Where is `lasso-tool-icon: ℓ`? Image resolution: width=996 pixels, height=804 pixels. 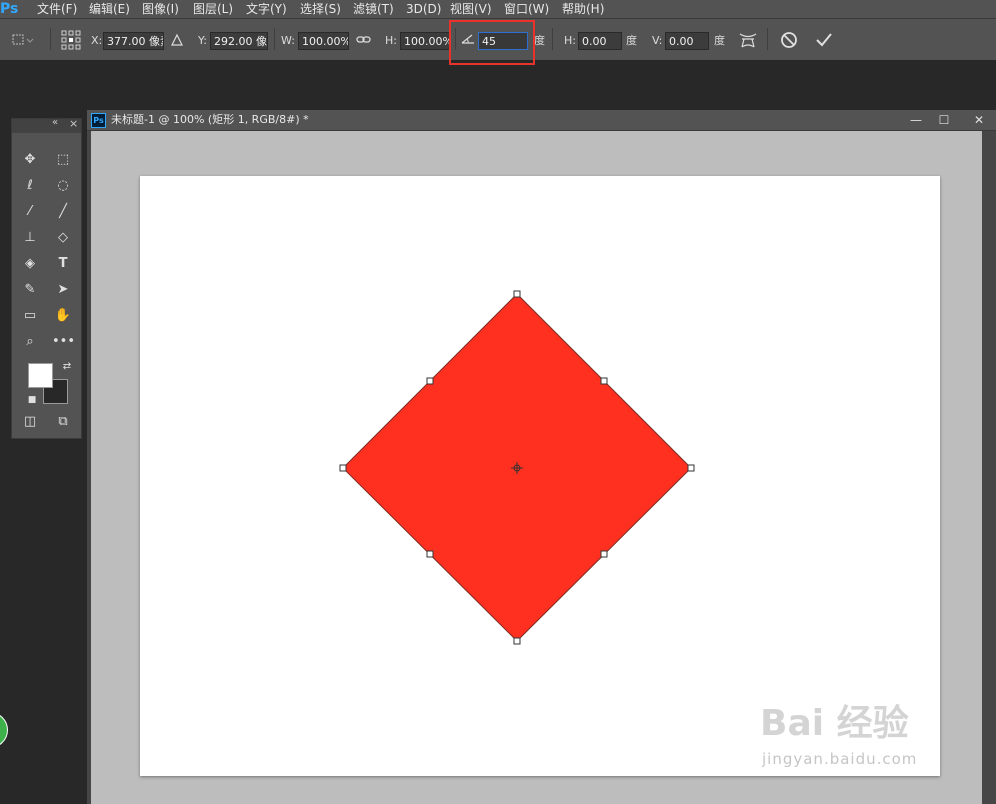
lasso-tool-icon: ℓ is located at coordinates (30, 186).